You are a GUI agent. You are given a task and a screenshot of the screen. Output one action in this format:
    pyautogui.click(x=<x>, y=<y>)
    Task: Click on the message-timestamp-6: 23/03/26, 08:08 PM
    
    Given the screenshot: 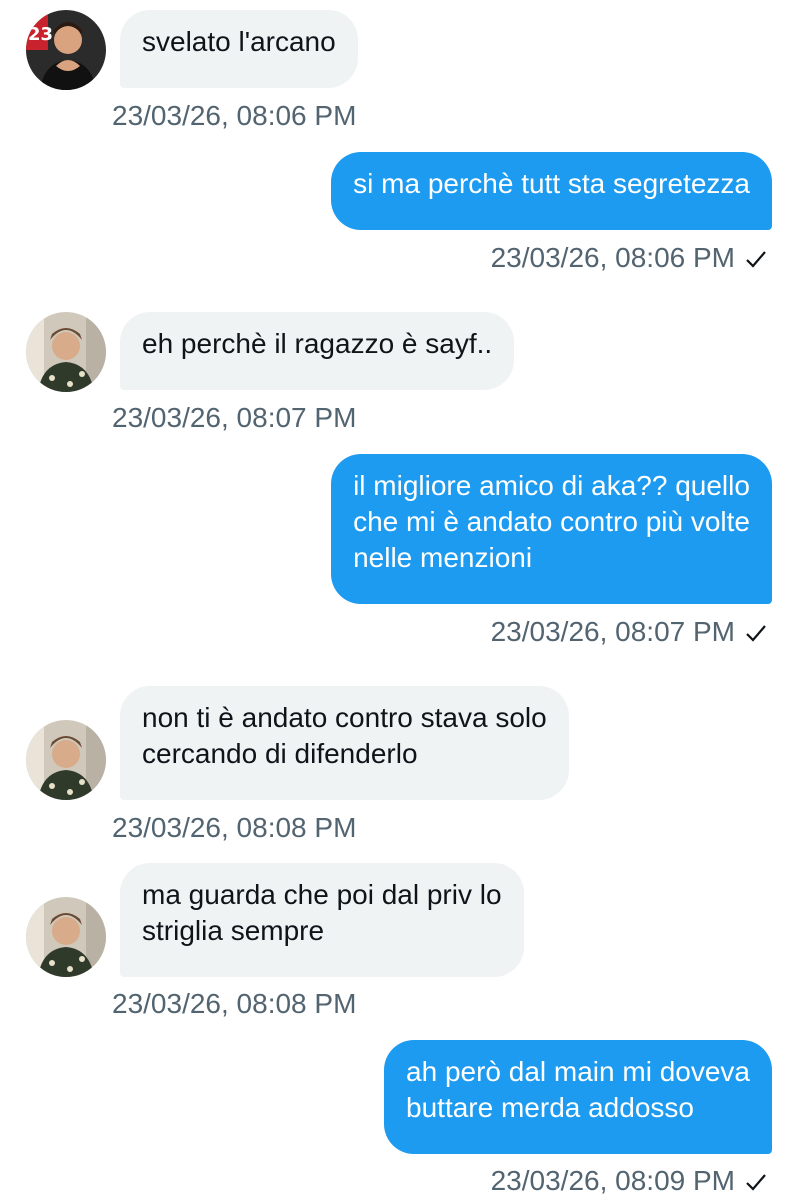 What is the action you would take?
    pyautogui.click(x=234, y=1003)
    